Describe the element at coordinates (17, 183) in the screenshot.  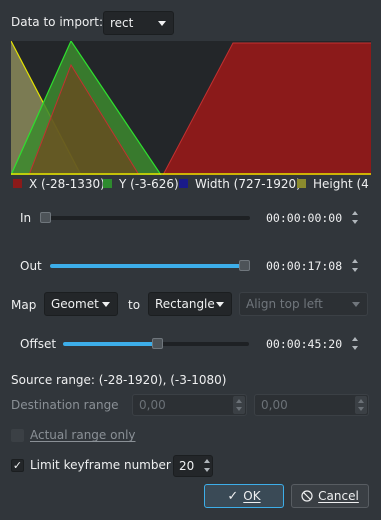
I see `legend-swatch-x` at that location.